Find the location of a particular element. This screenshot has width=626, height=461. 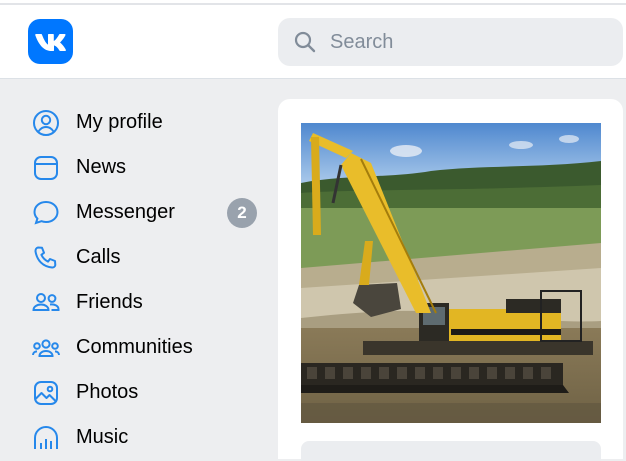

sidebar-item-calls: Calls is located at coordinates (147, 257).